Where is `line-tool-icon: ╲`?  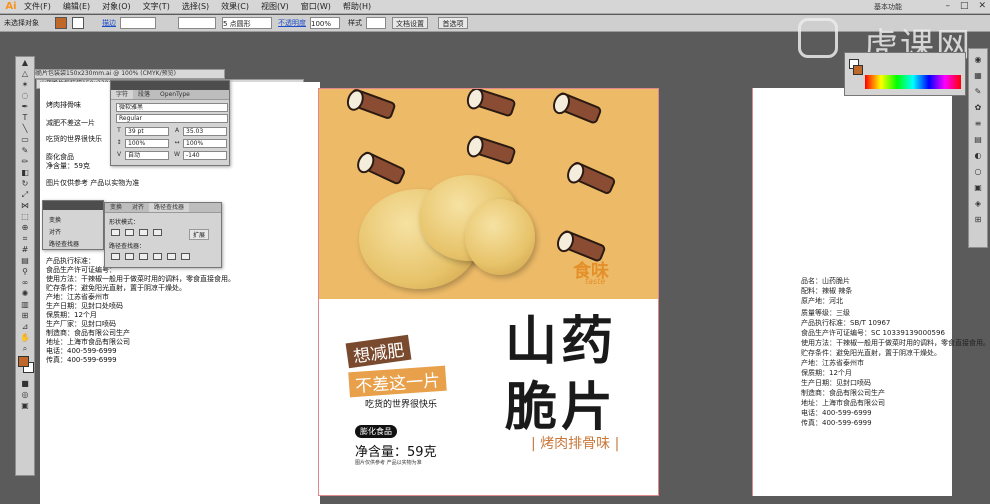
line-tool-icon: ╲ is located at coordinates (25, 128).